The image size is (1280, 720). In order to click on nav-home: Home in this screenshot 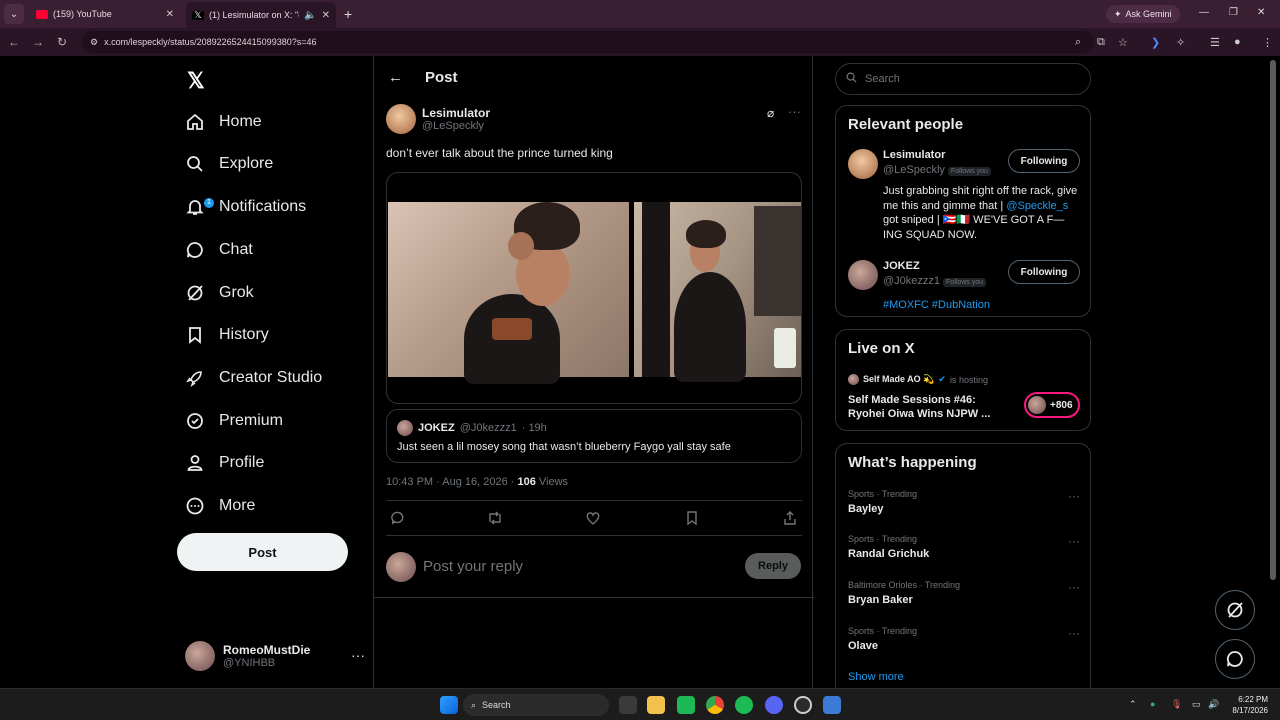, I will do `click(223, 122)`.